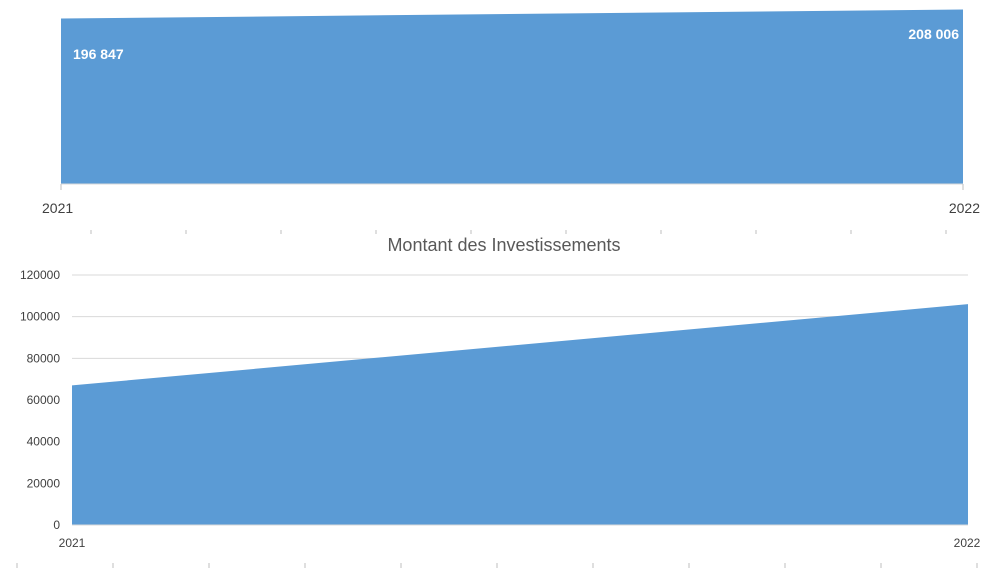 This screenshot has width=984, height=568. I want to click on bottom-y-tick-label: 120000, so click(40, 275).